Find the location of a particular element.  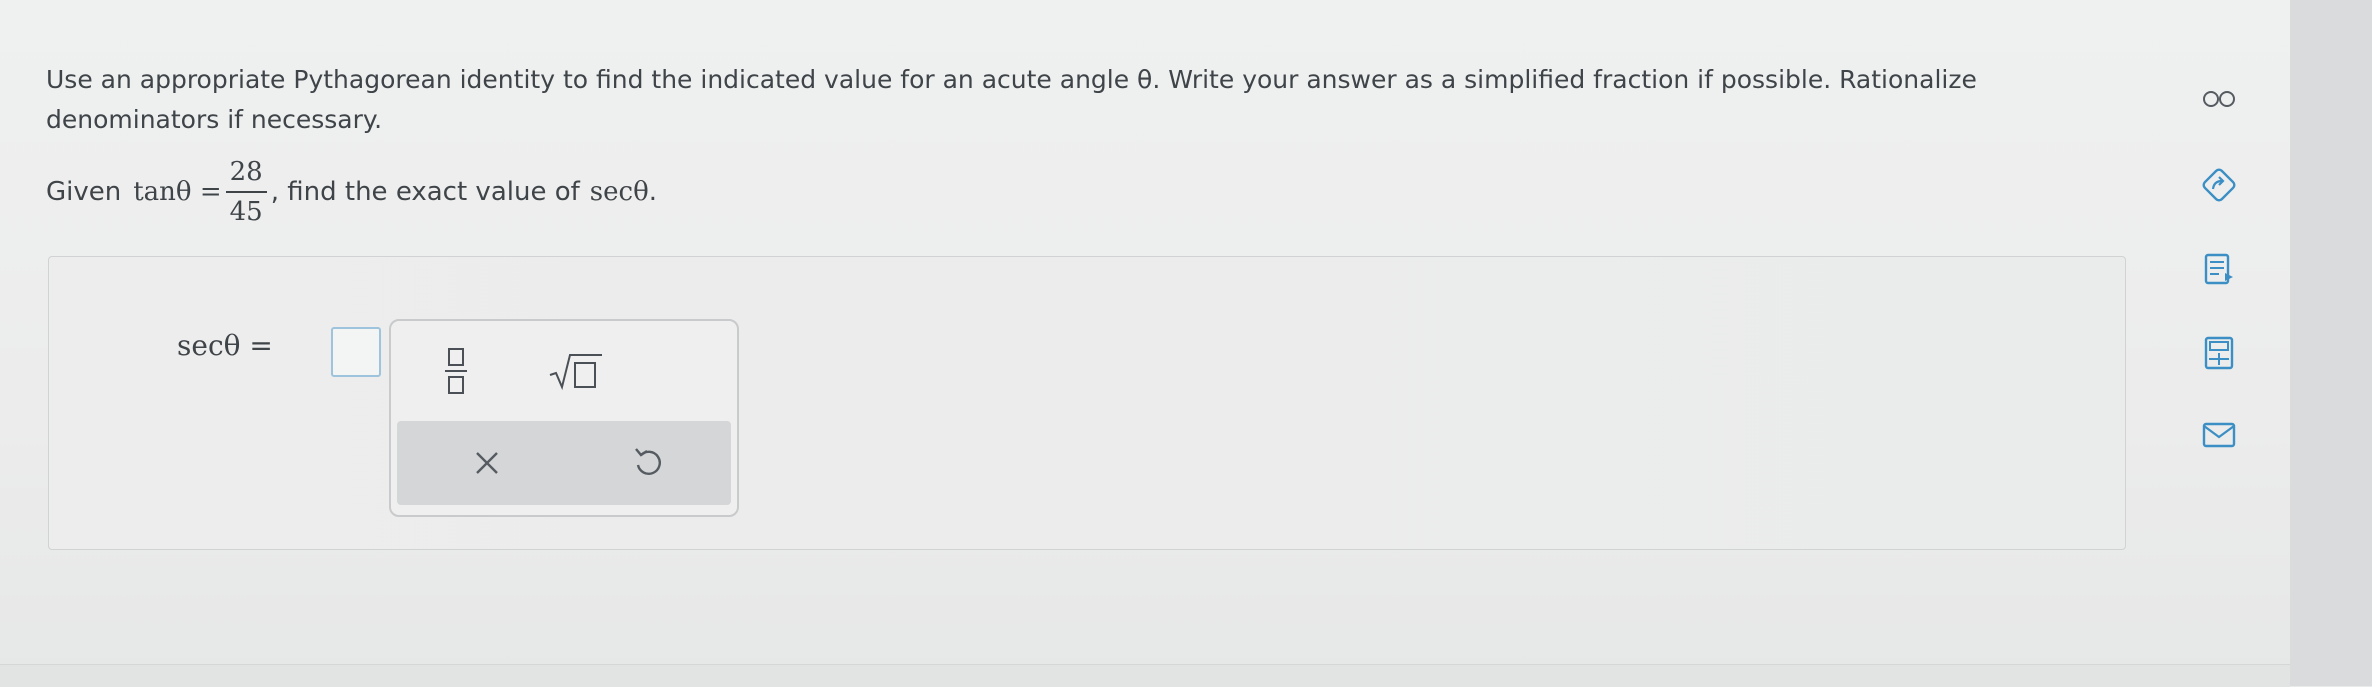

page-bottom-edge is located at coordinates (1145, 675).